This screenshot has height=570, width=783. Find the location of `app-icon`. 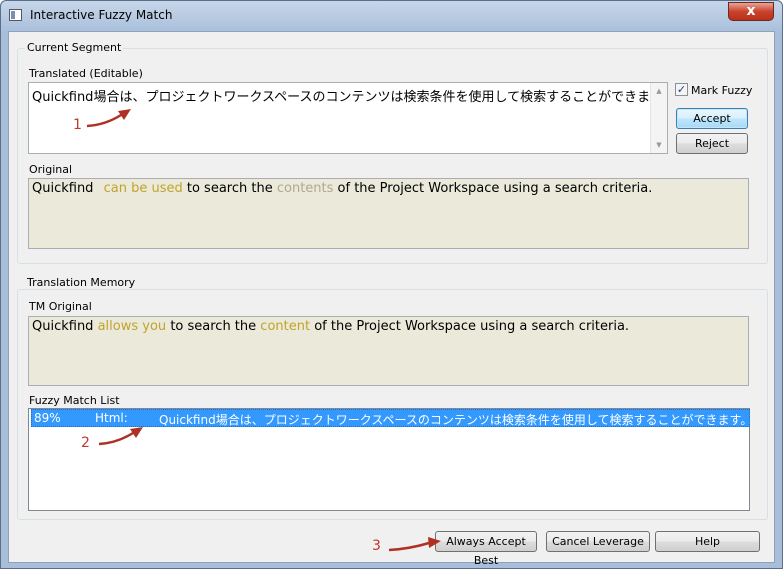

app-icon is located at coordinates (15, 15).